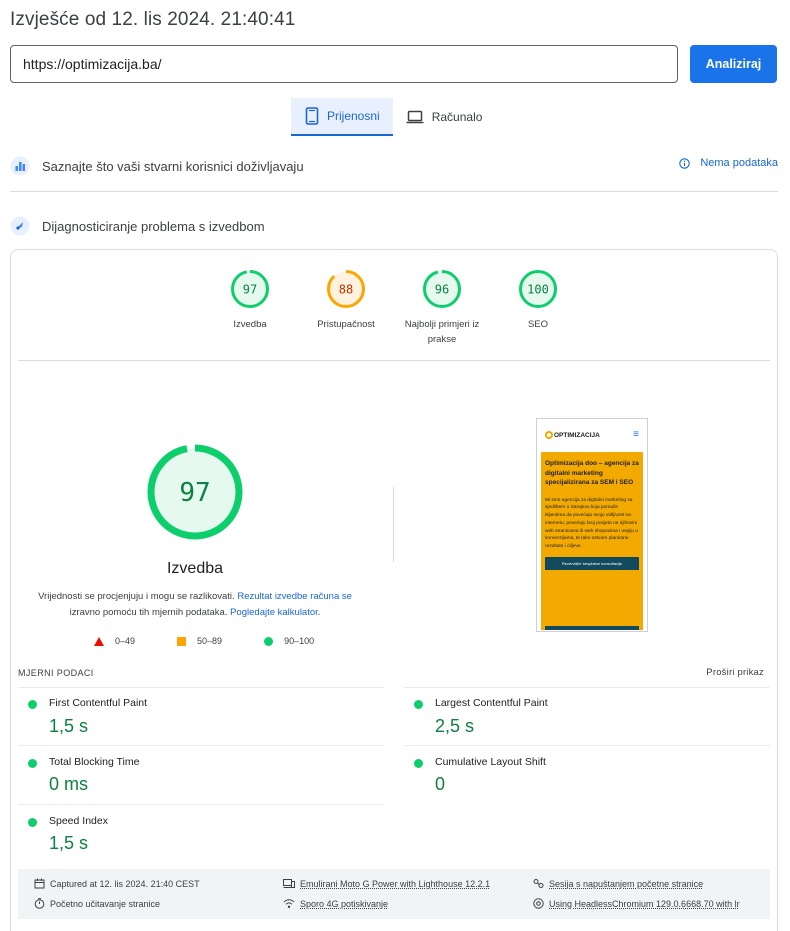  I want to click on tab-desktop: Računalo, so click(444, 117).